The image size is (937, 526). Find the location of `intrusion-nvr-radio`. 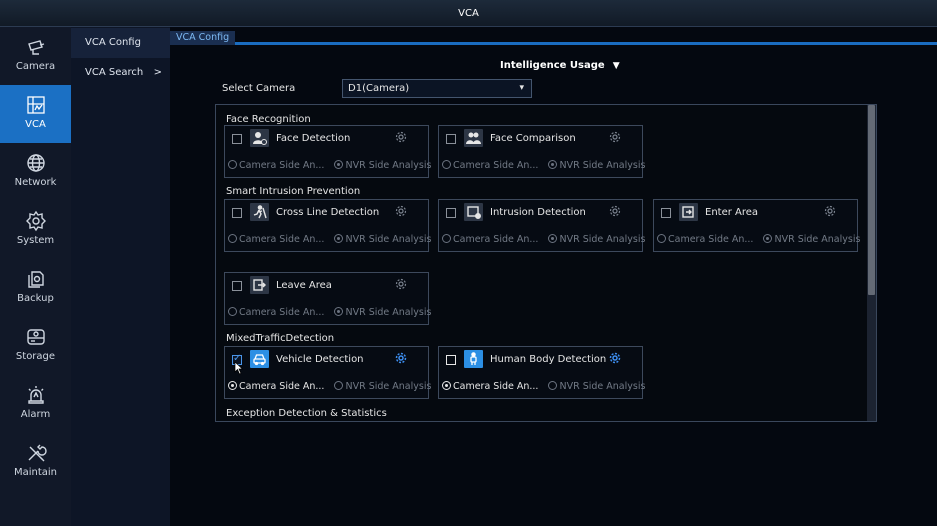

intrusion-nvr-radio is located at coordinates (553, 238).